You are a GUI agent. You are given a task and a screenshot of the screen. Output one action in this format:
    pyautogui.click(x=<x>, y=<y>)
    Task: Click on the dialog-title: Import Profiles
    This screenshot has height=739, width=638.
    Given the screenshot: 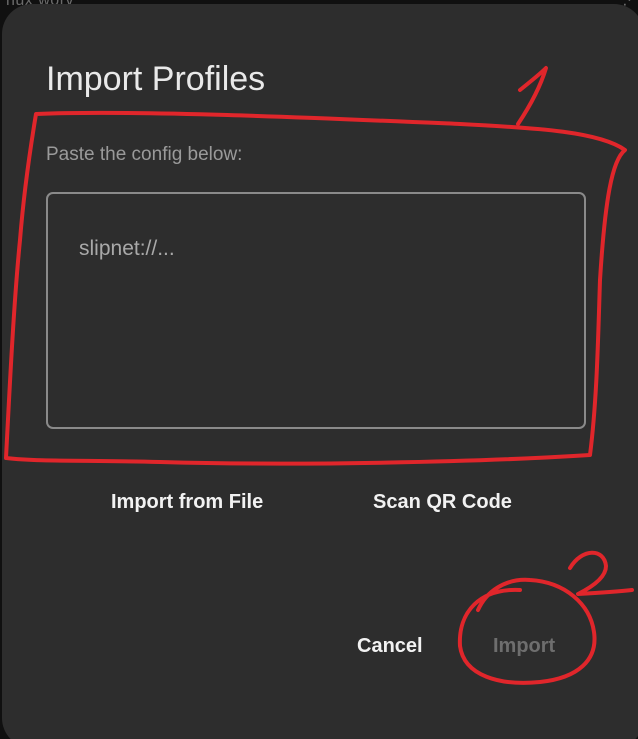 What is the action you would take?
    pyautogui.click(x=156, y=79)
    